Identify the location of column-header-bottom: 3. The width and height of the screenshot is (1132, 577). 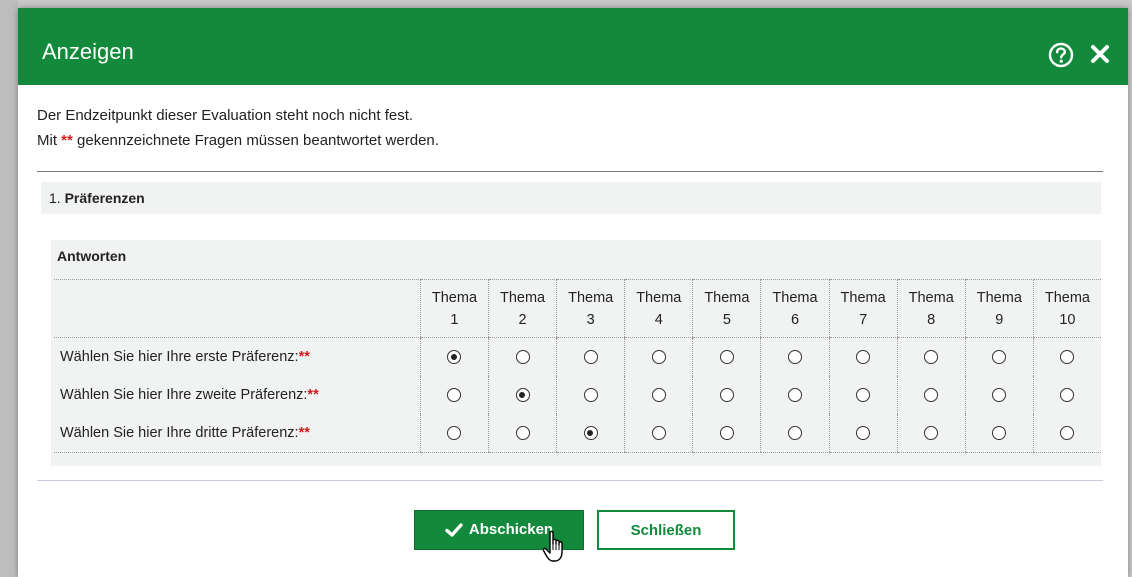
(590, 319).